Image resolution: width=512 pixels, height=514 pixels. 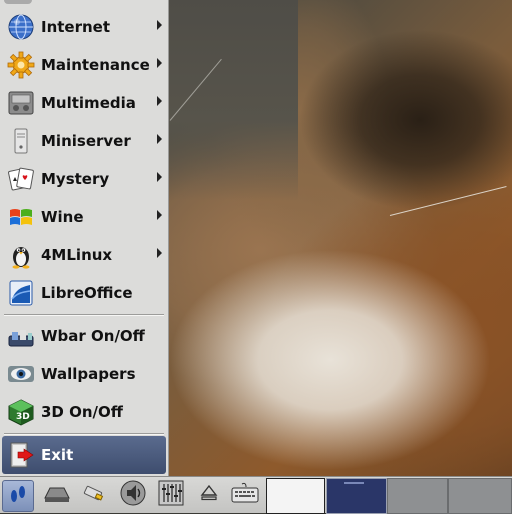 I want to click on menu-item-miniserver: Miniserver, so click(x=84, y=141).